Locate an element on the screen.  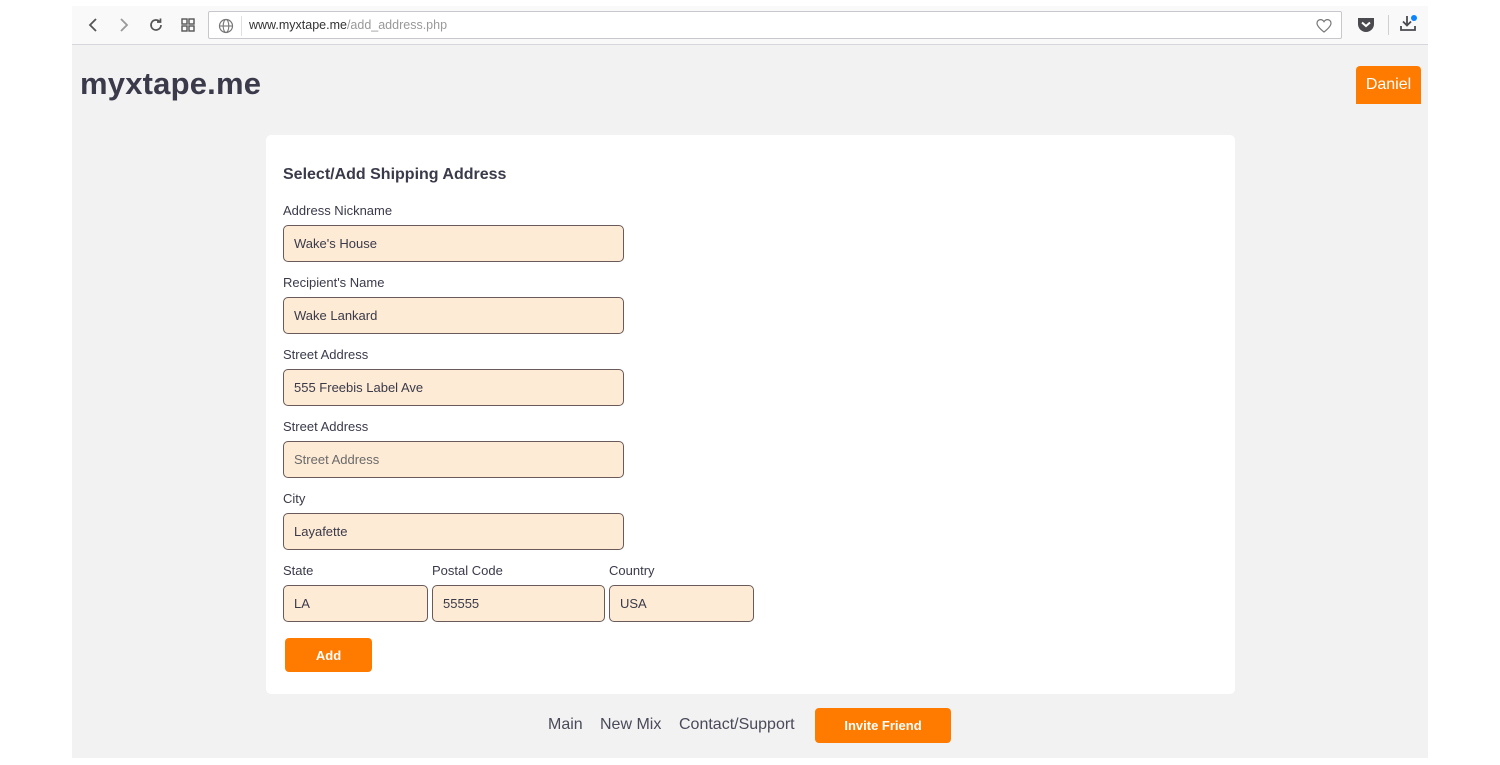
street-address-2-input is located at coordinates (453, 459).